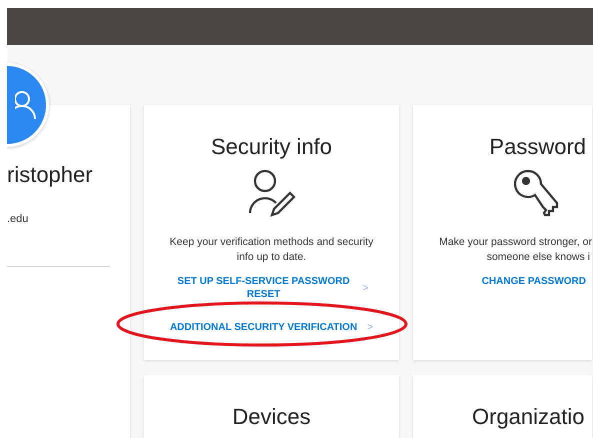  What do you see at coordinates (537, 194) in the screenshot?
I see `key-icon` at bounding box center [537, 194].